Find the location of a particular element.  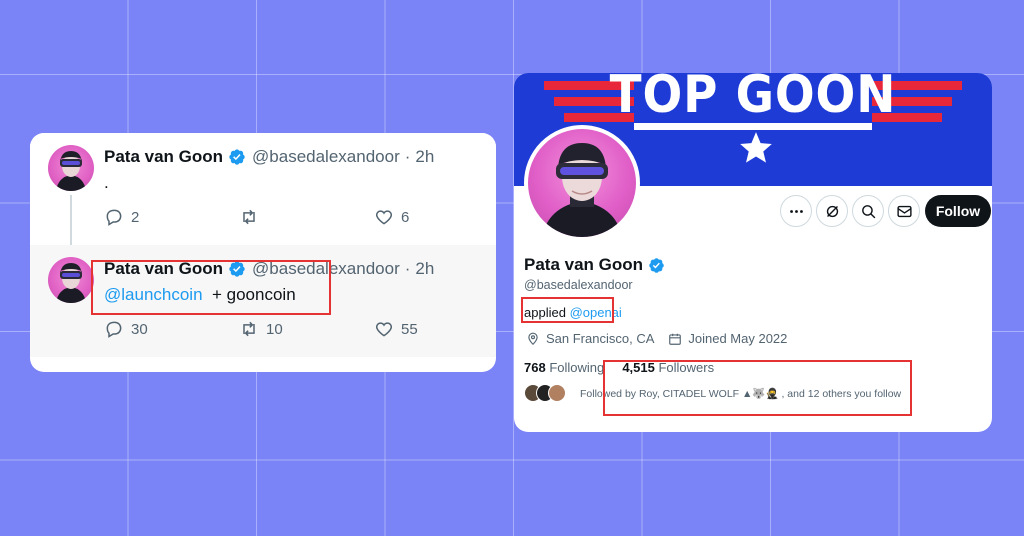

like-button: 6 is located at coordinates (391, 217).